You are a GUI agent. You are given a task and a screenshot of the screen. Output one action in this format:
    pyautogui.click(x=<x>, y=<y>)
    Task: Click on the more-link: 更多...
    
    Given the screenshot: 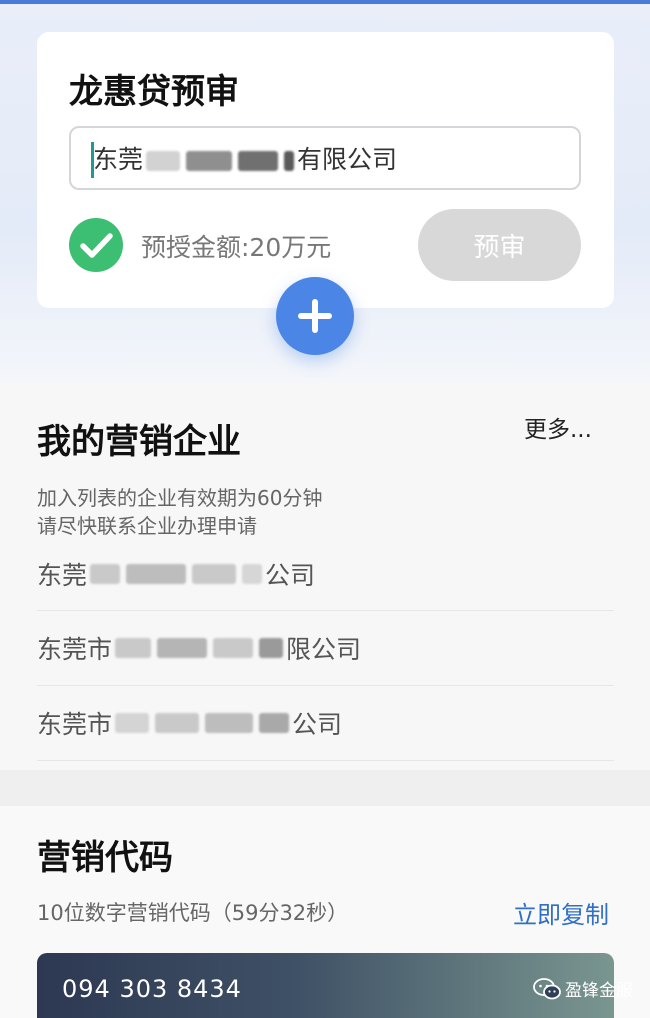 What is the action you would take?
    pyautogui.click(x=558, y=427)
    